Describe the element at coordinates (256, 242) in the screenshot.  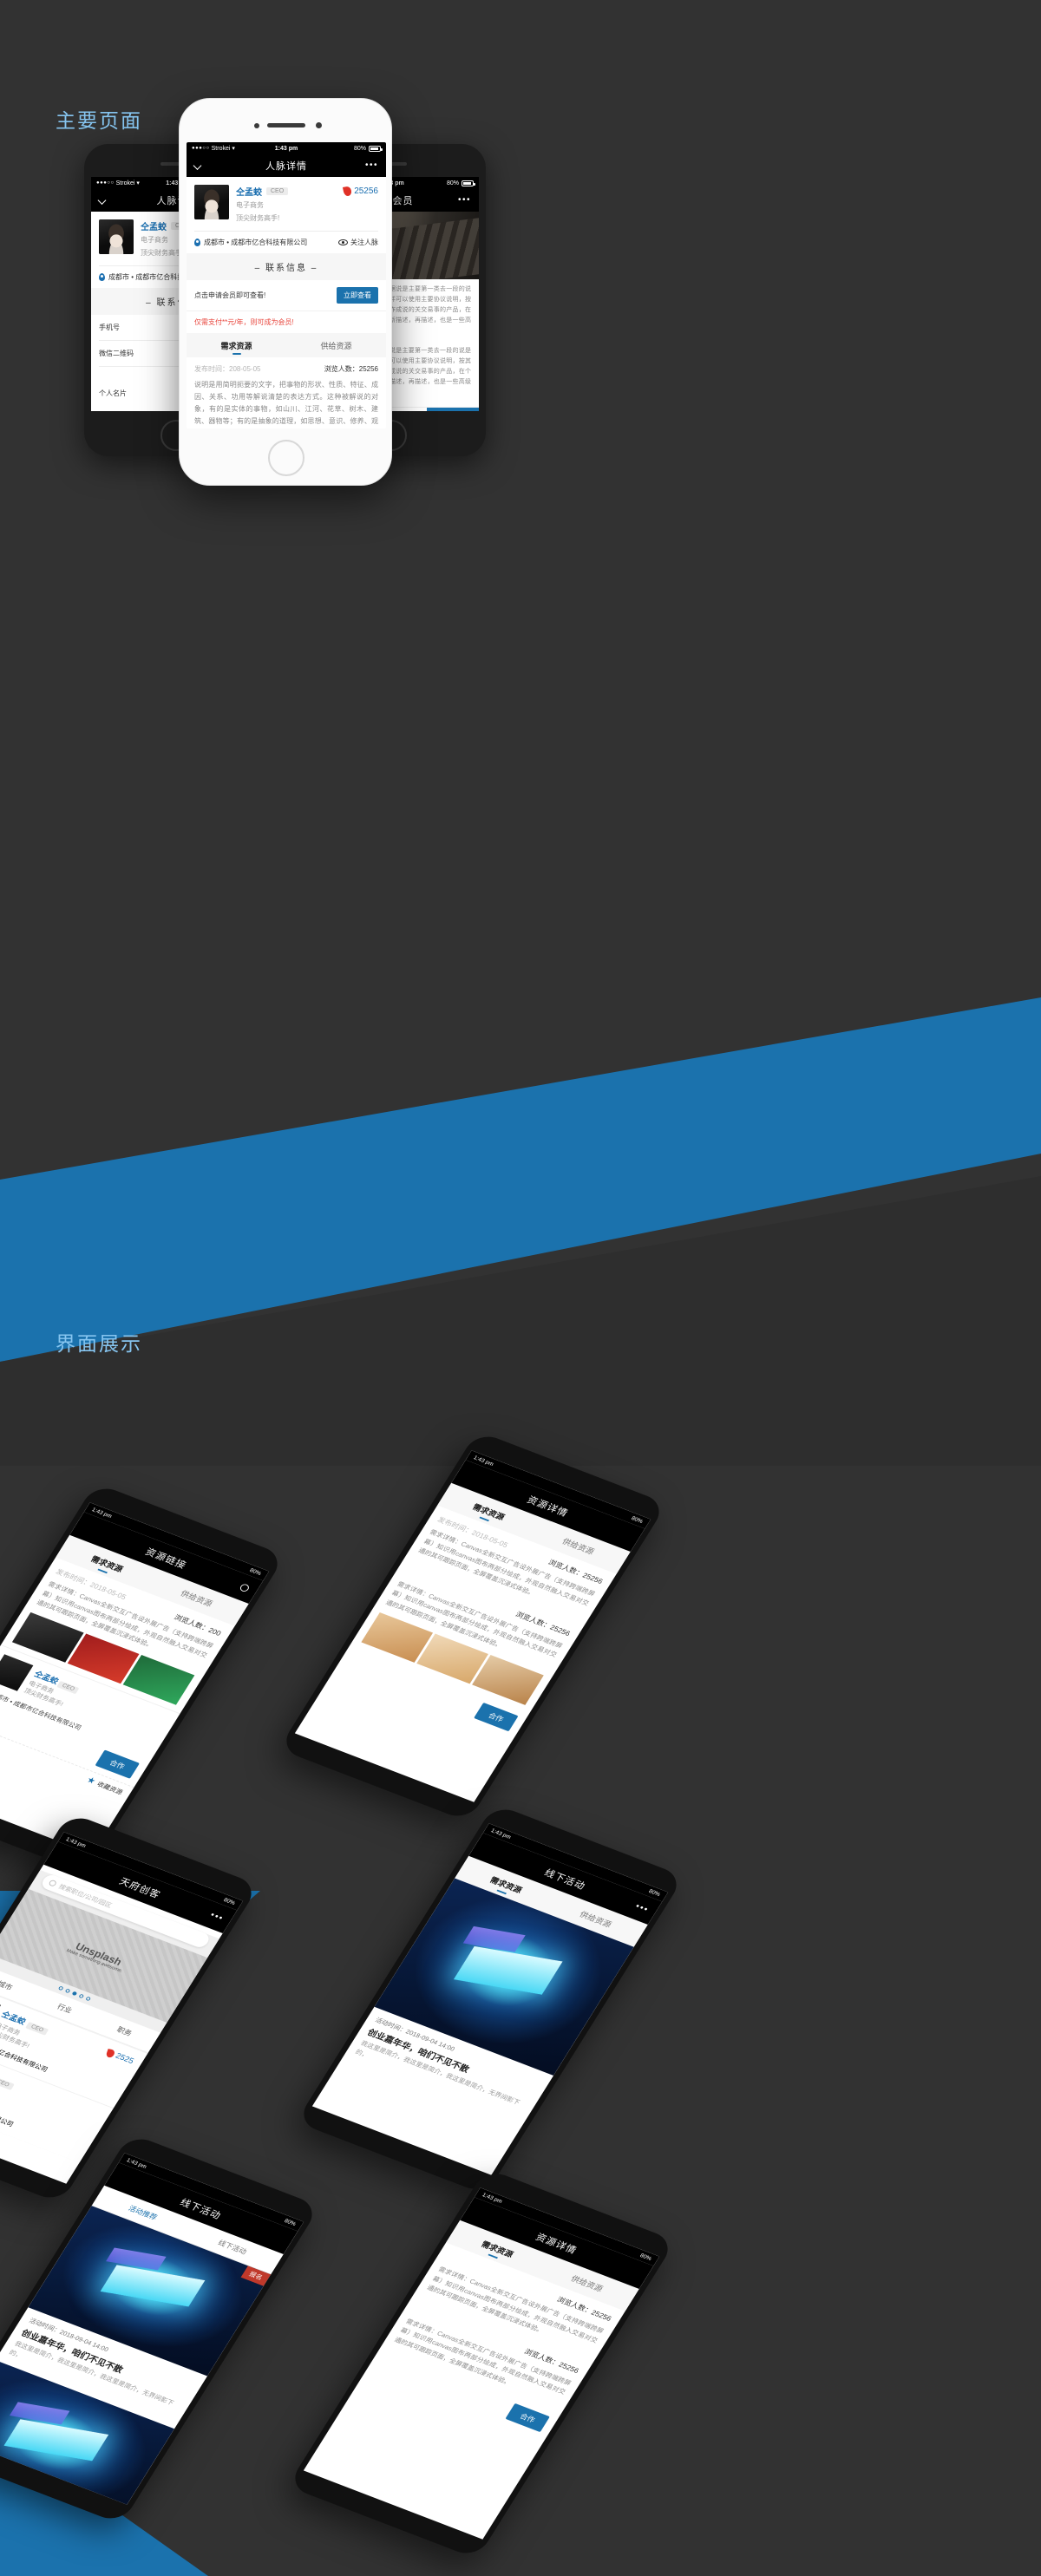
I see `location-text: 成都市 • 成都市亿合科技有限公司` at that location.